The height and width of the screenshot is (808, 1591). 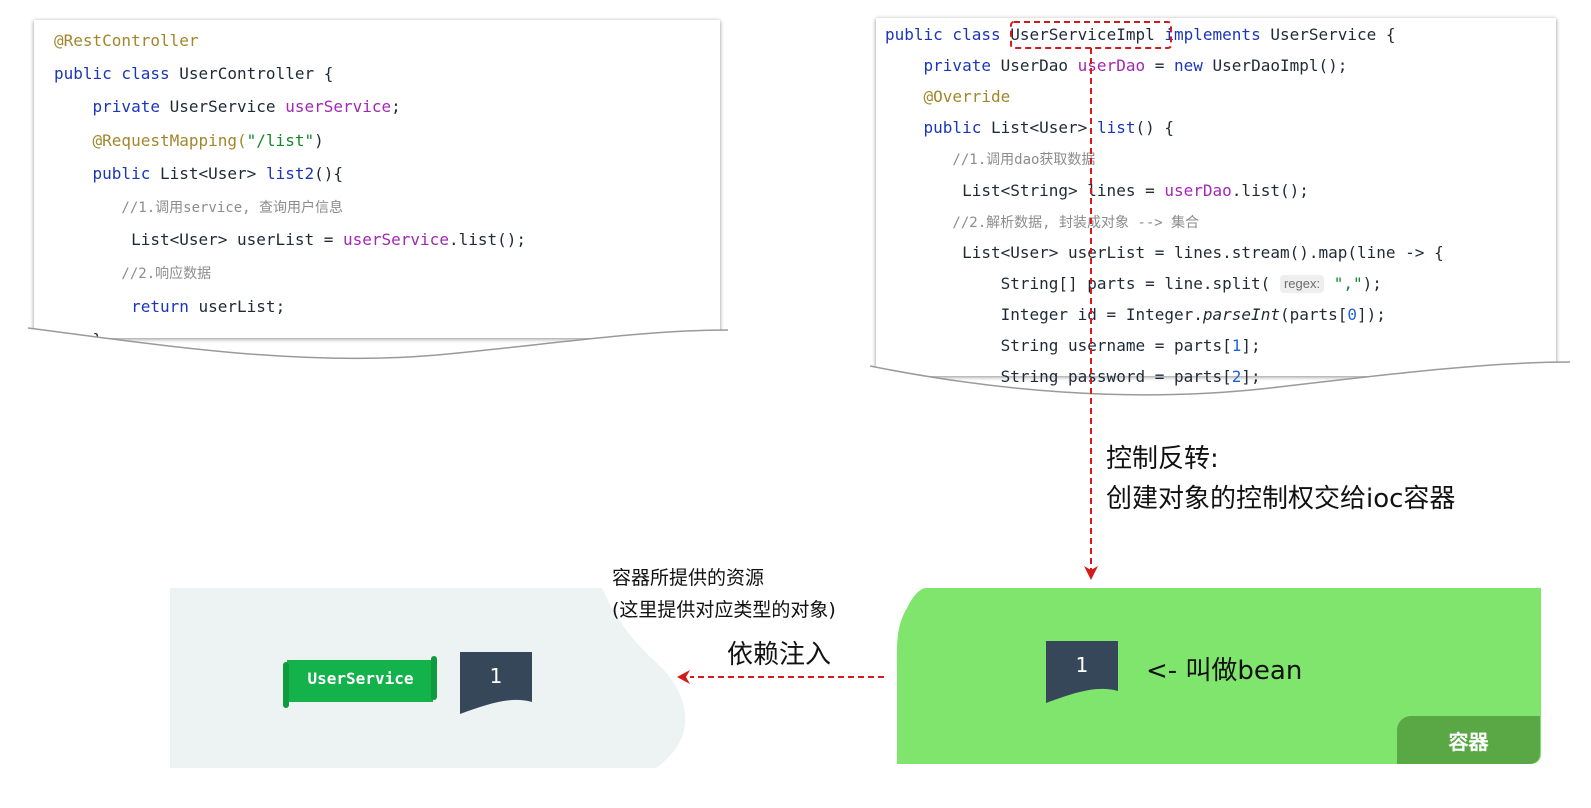 What do you see at coordinates (1281, 499) in the screenshot?
I see `ioc-description: 创建对象的控制权交给ioc容器` at bounding box center [1281, 499].